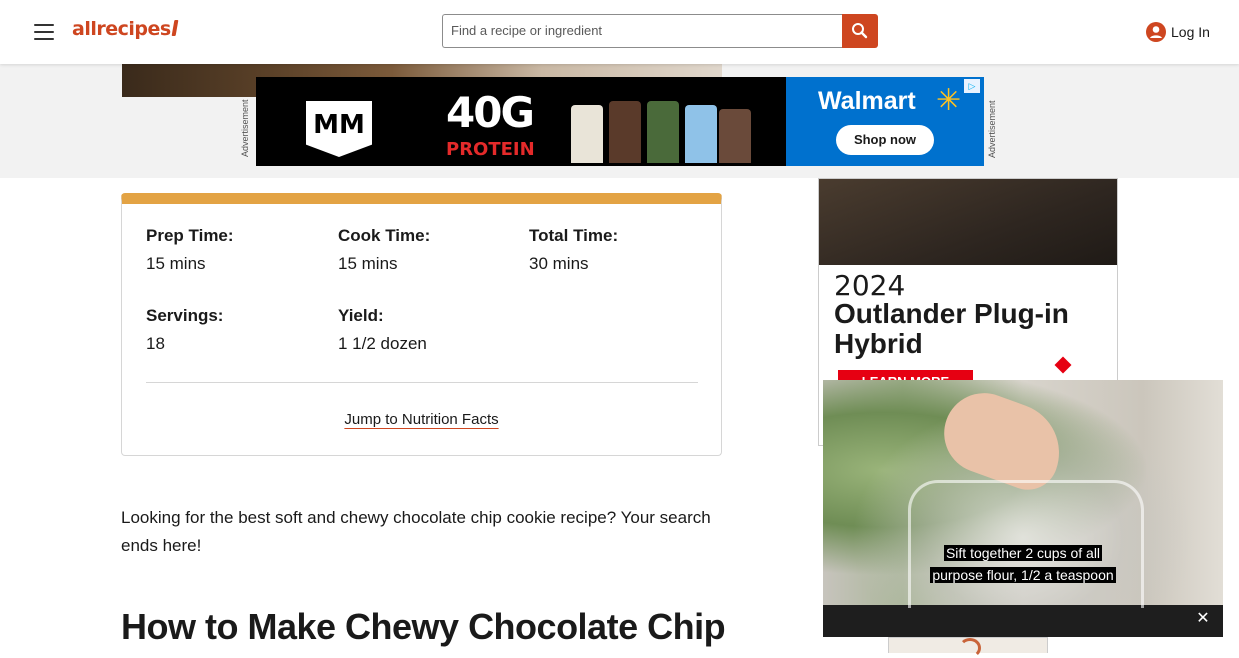  I want to click on search-icon, so click(860, 31).